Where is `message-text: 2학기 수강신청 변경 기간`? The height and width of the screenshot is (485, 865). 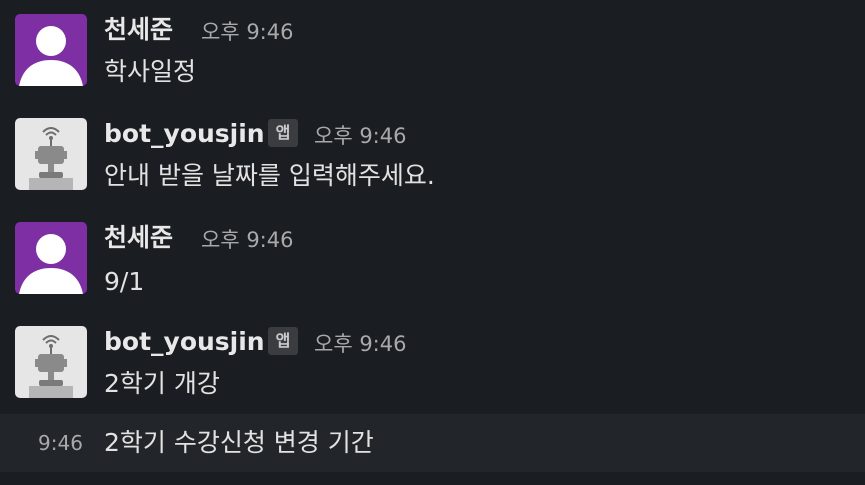 message-text: 2학기 수강신청 변경 기간 is located at coordinates (239, 442).